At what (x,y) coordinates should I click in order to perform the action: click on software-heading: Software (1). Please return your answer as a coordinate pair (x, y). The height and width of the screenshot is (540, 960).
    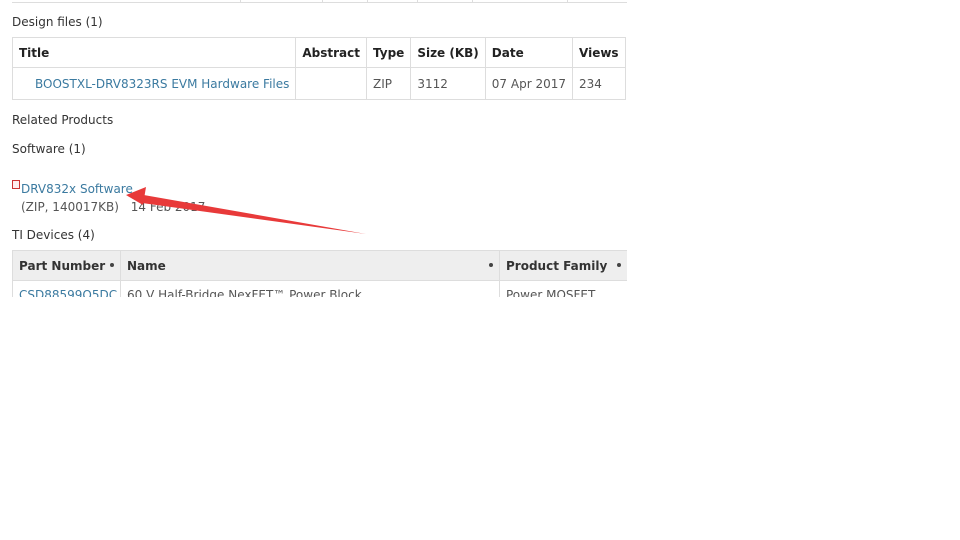
    Looking at the image, I should click on (49, 149).